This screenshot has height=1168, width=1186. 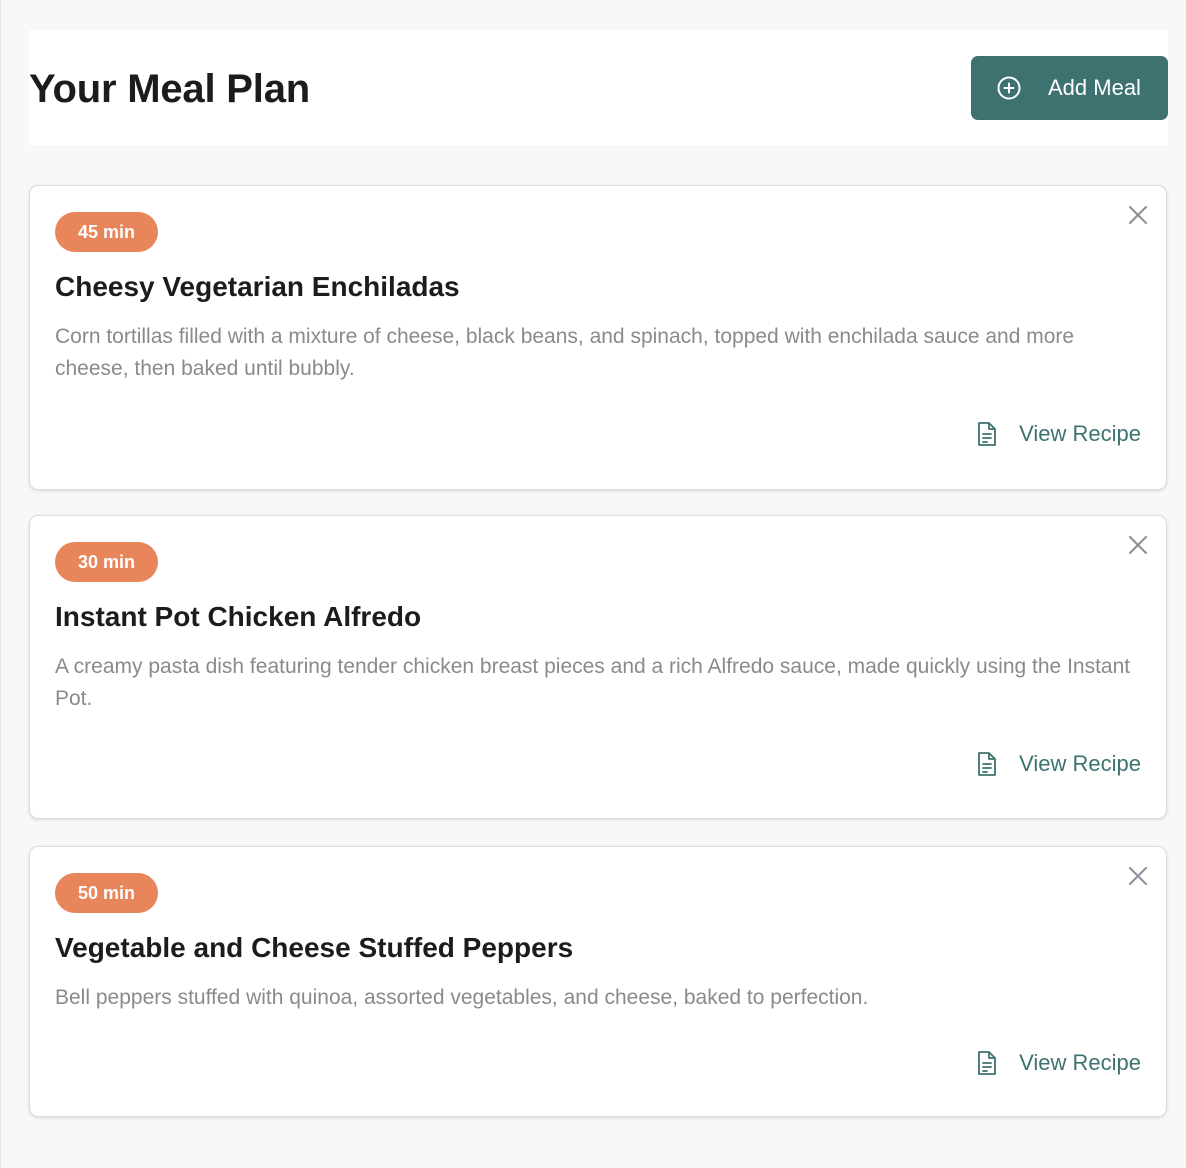 I want to click on page-title: Your Meal Plan, so click(x=169, y=89).